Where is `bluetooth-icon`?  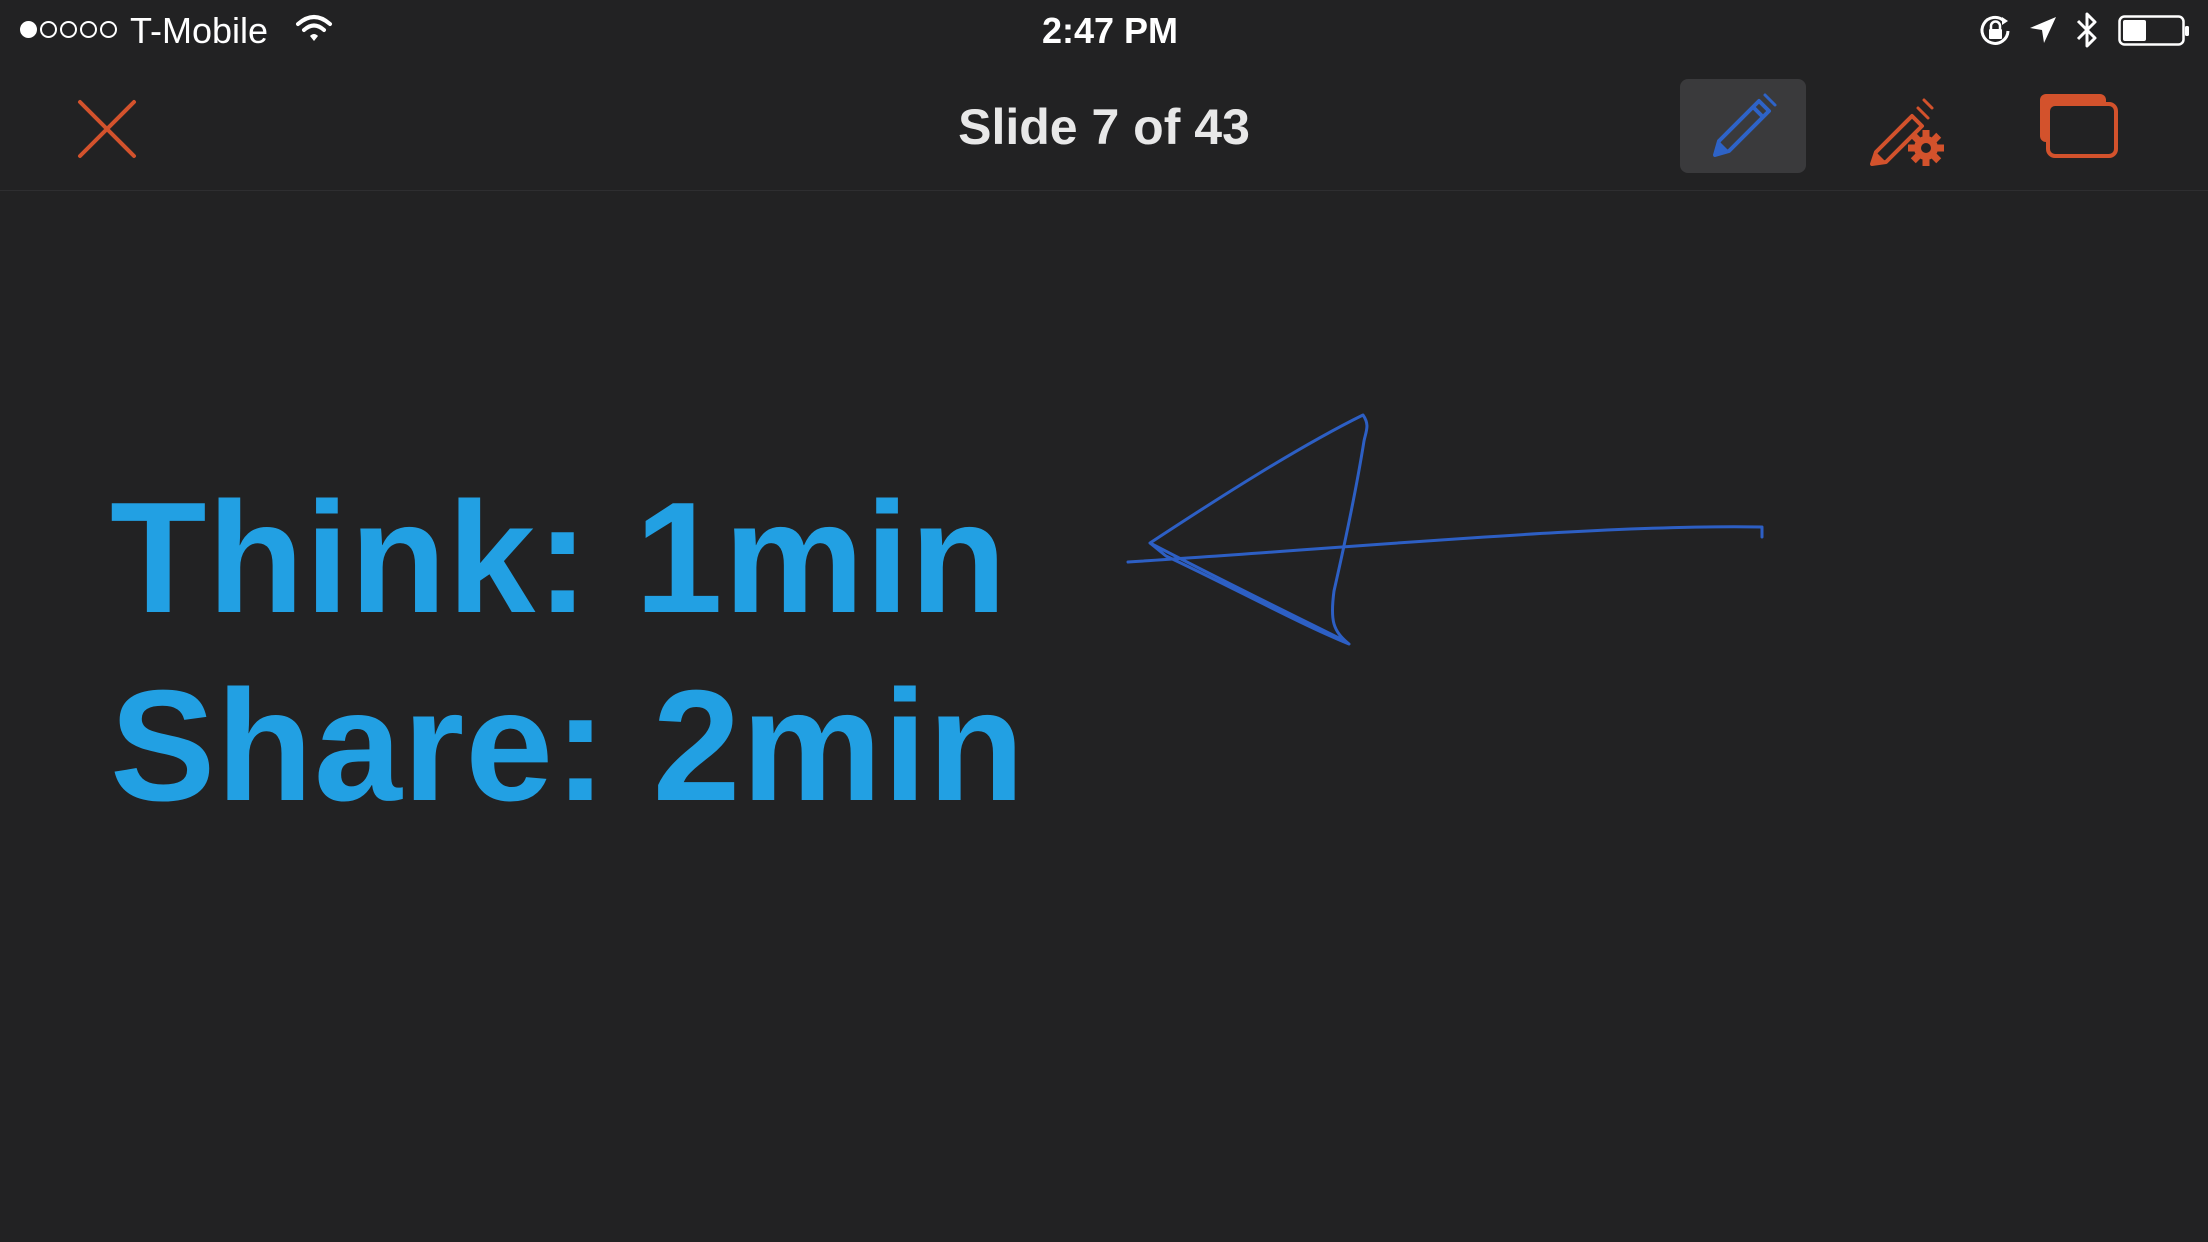
bluetooth-icon is located at coordinates (2086, 30).